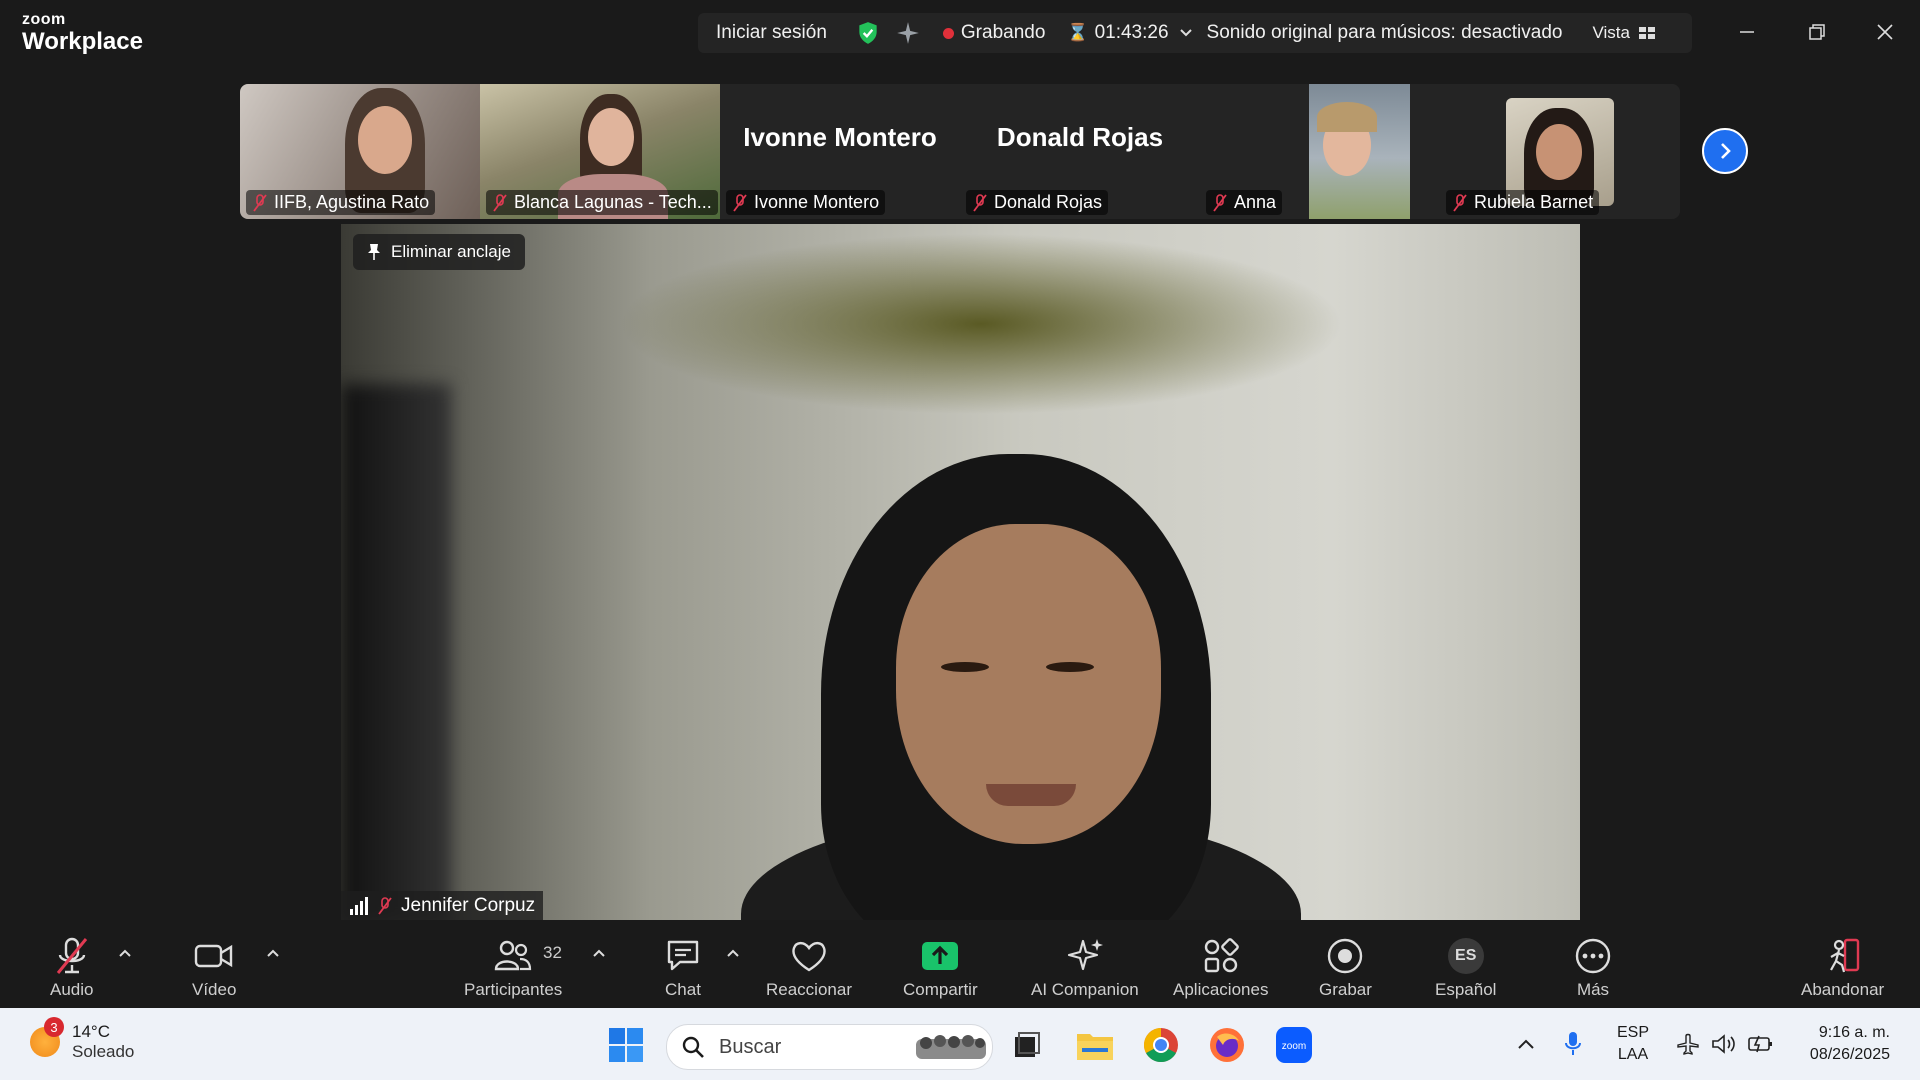 Image resolution: width=1920 pixels, height=1080 pixels. I want to click on chat-label: Chat, so click(683, 989).